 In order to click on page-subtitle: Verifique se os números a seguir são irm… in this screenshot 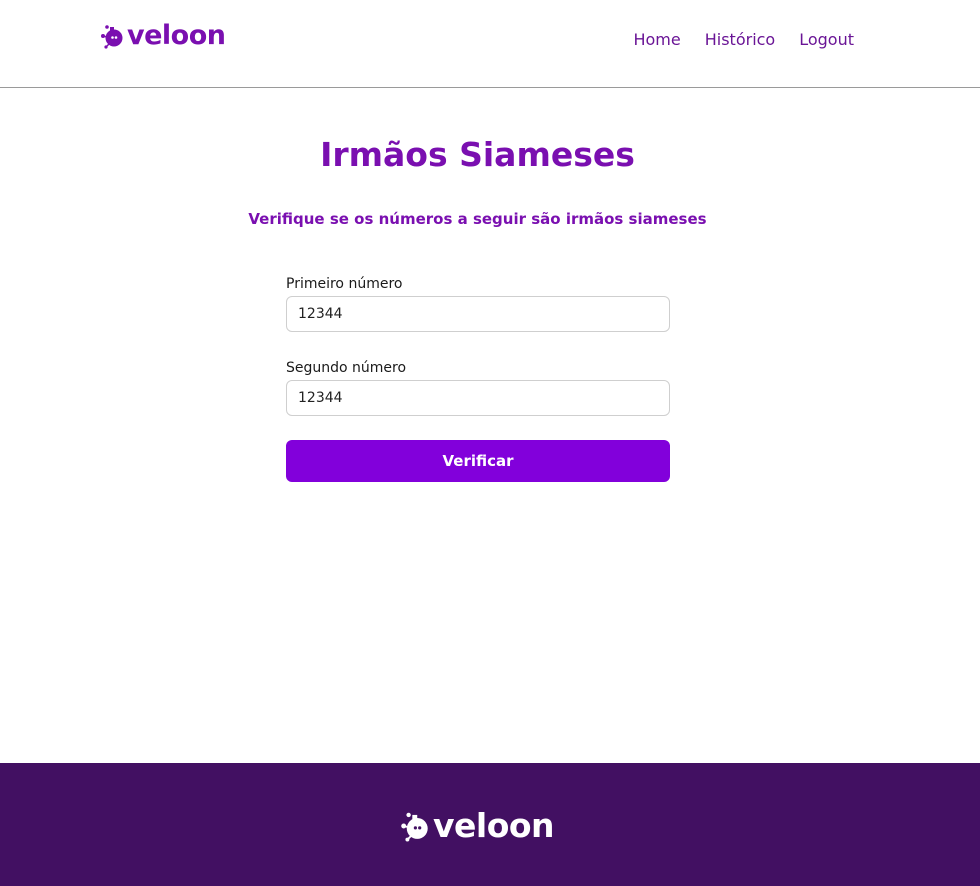, I will do `click(477, 219)`.